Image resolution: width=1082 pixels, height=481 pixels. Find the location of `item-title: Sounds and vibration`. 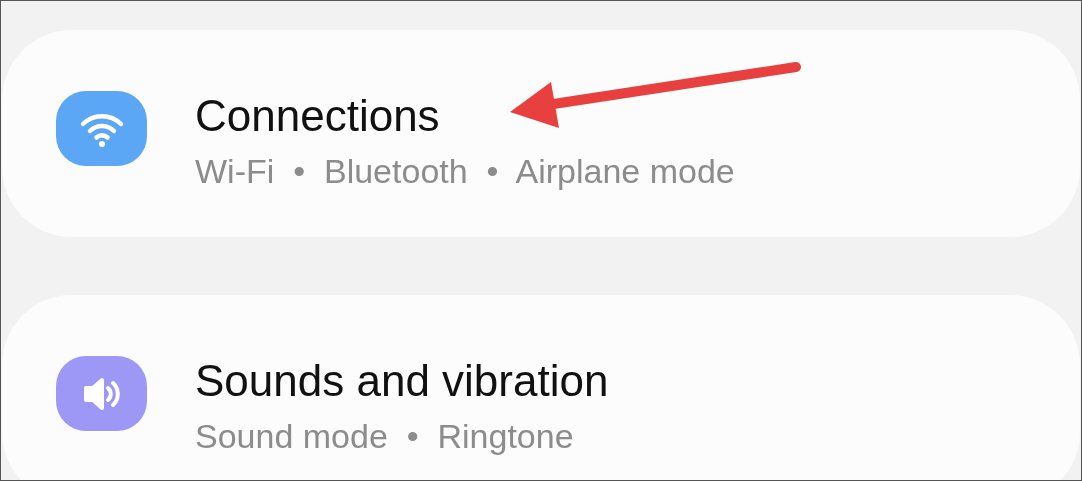

item-title: Sounds and vibration is located at coordinates (402, 381).